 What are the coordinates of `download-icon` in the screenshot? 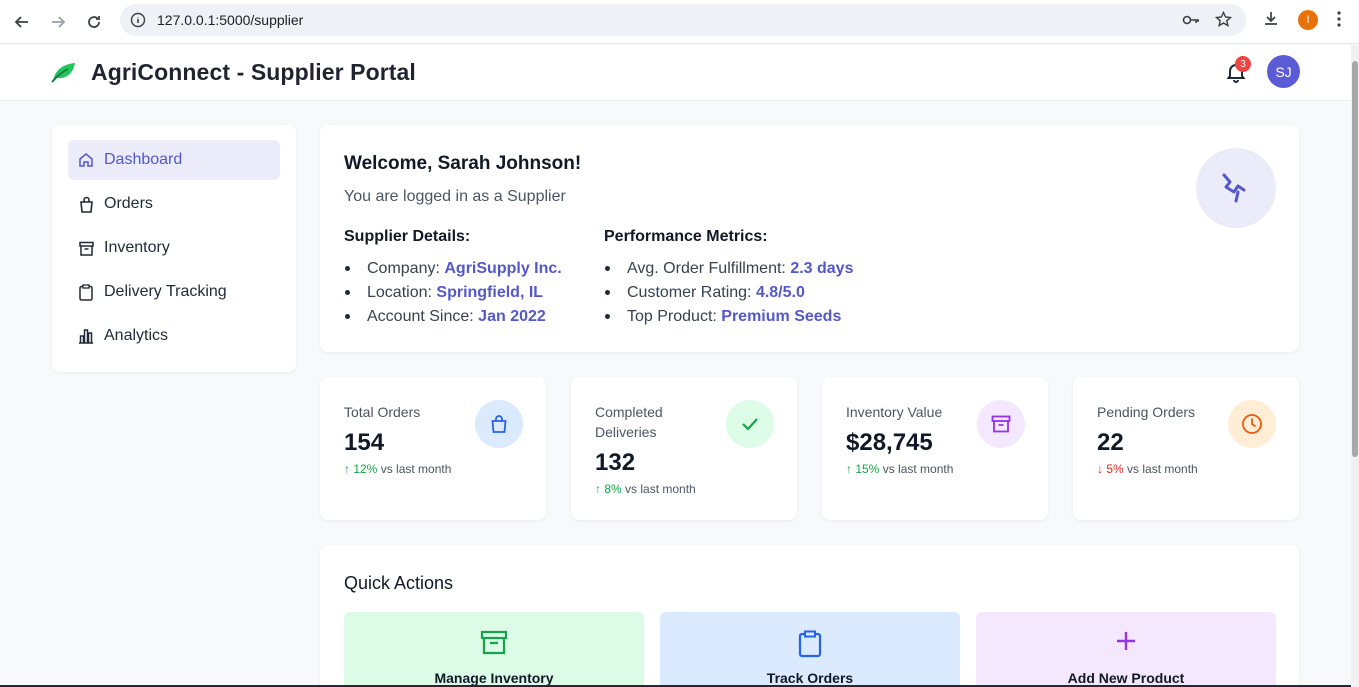 It's located at (1271, 21).